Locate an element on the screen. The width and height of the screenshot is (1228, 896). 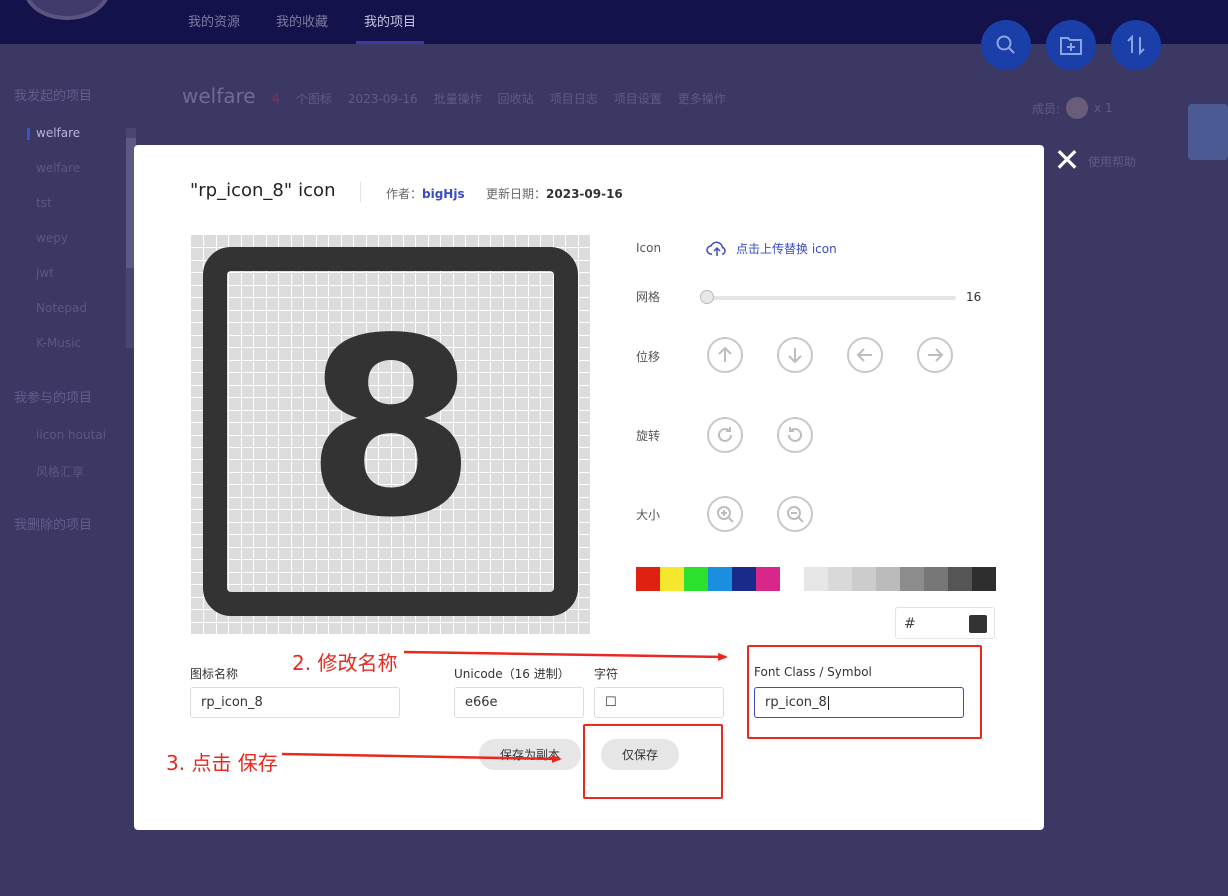
search-icon is located at coordinates (1005, 44).